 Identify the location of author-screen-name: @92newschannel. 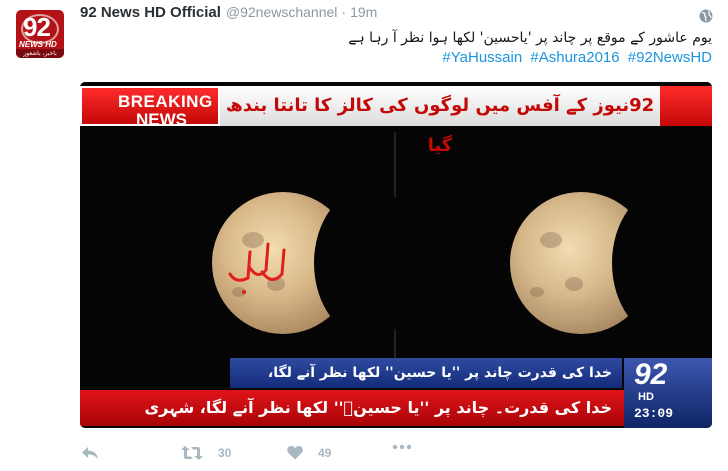
(282, 12).